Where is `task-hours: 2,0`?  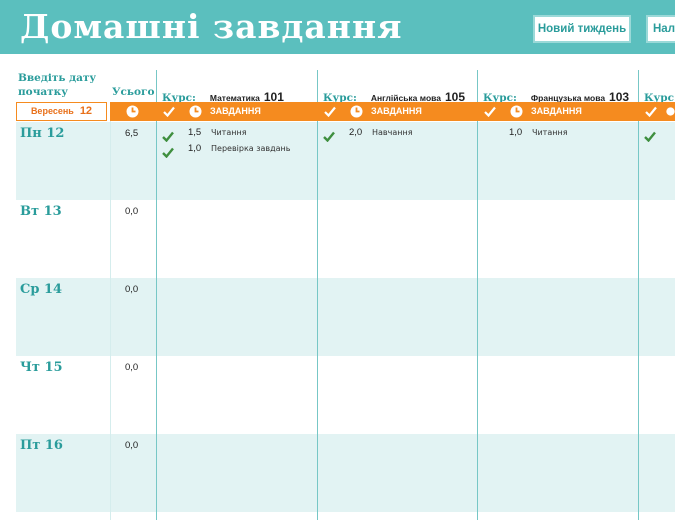 task-hours: 2,0 is located at coordinates (355, 132).